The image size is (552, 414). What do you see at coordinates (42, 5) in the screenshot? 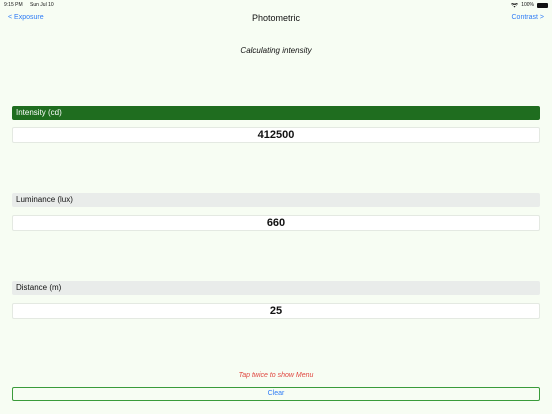
I see `status-date: Sun Jul 10` at bounding box center [42, 5].